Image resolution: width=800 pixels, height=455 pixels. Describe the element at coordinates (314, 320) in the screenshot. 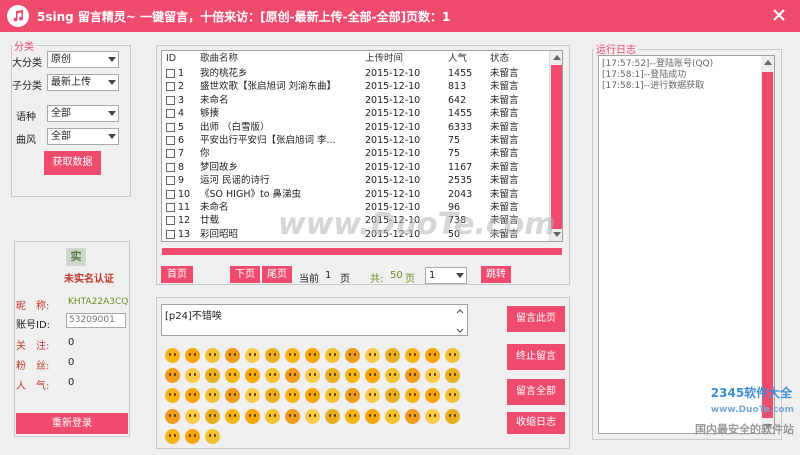

I see `comment-input: [p24]不错唉` at that location.